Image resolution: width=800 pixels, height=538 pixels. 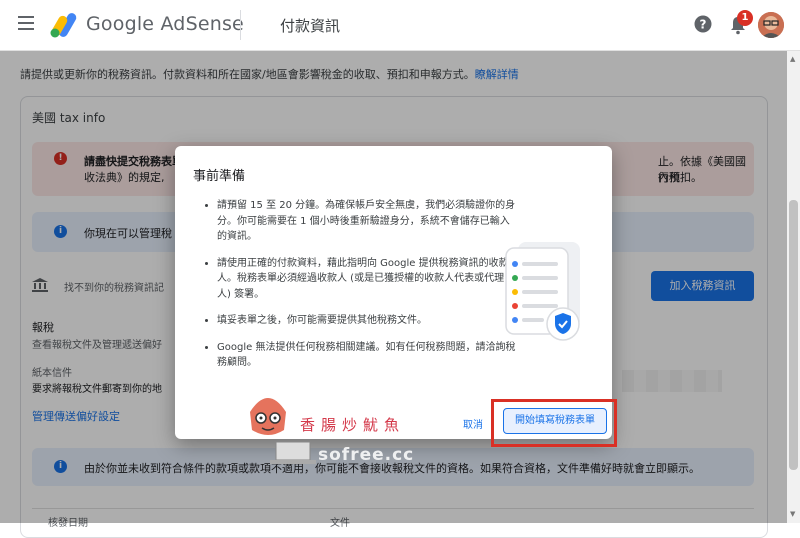 I want to click on watermark-url: sofree.cc, so click(x=366, y=455).